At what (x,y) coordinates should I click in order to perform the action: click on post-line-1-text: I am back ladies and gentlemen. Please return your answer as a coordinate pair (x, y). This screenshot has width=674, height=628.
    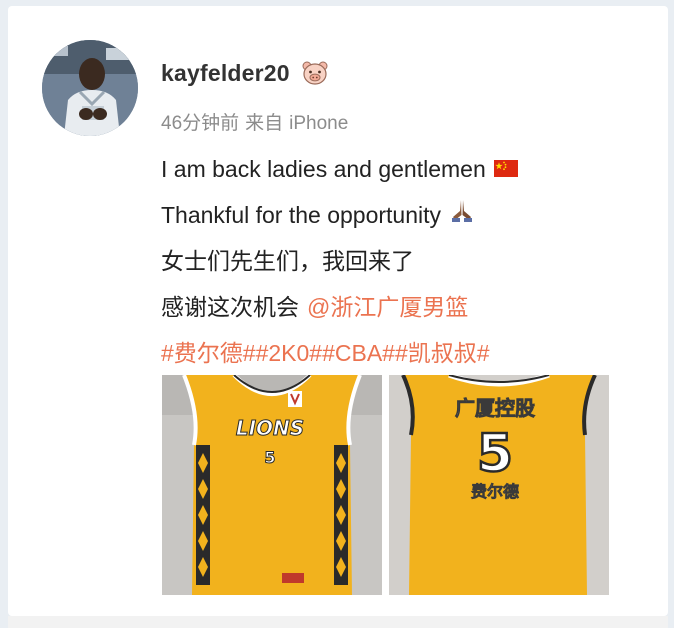
    Looking at the image, I should click on (323, 169).